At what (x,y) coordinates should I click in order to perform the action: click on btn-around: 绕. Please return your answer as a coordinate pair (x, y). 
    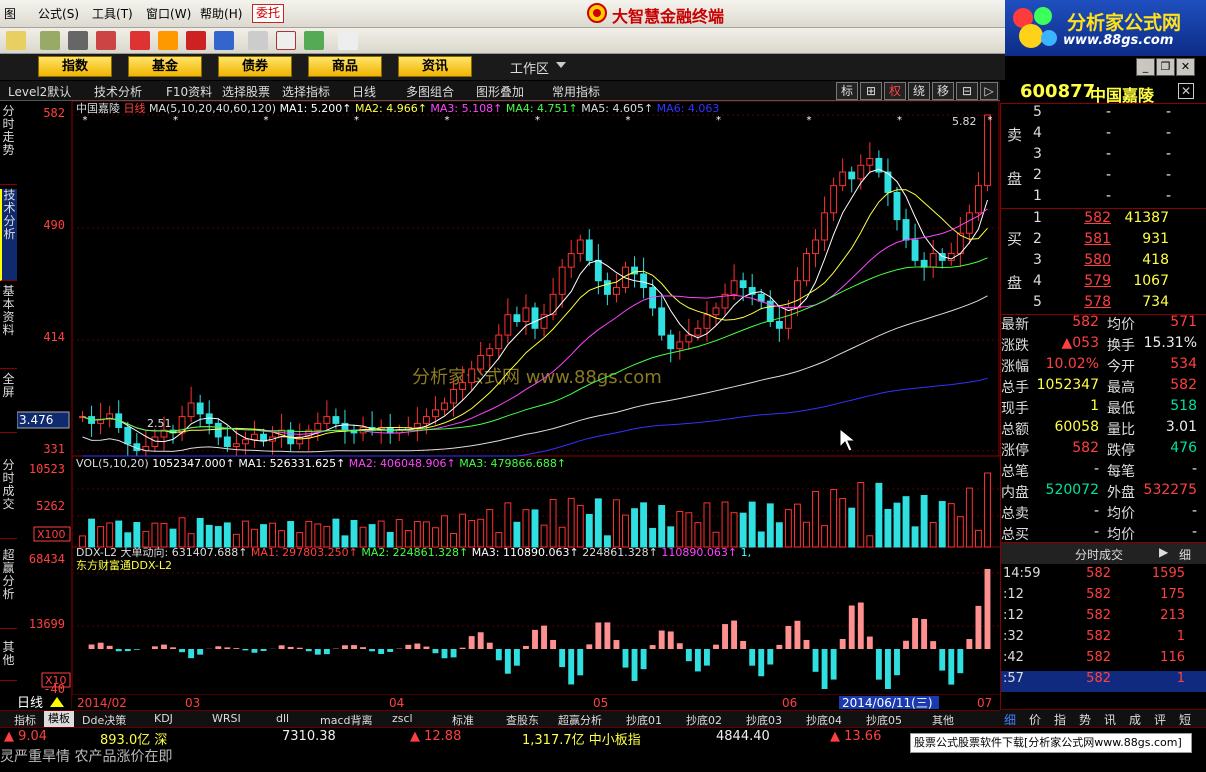
    Looking at the image, I should click on (919, 91).